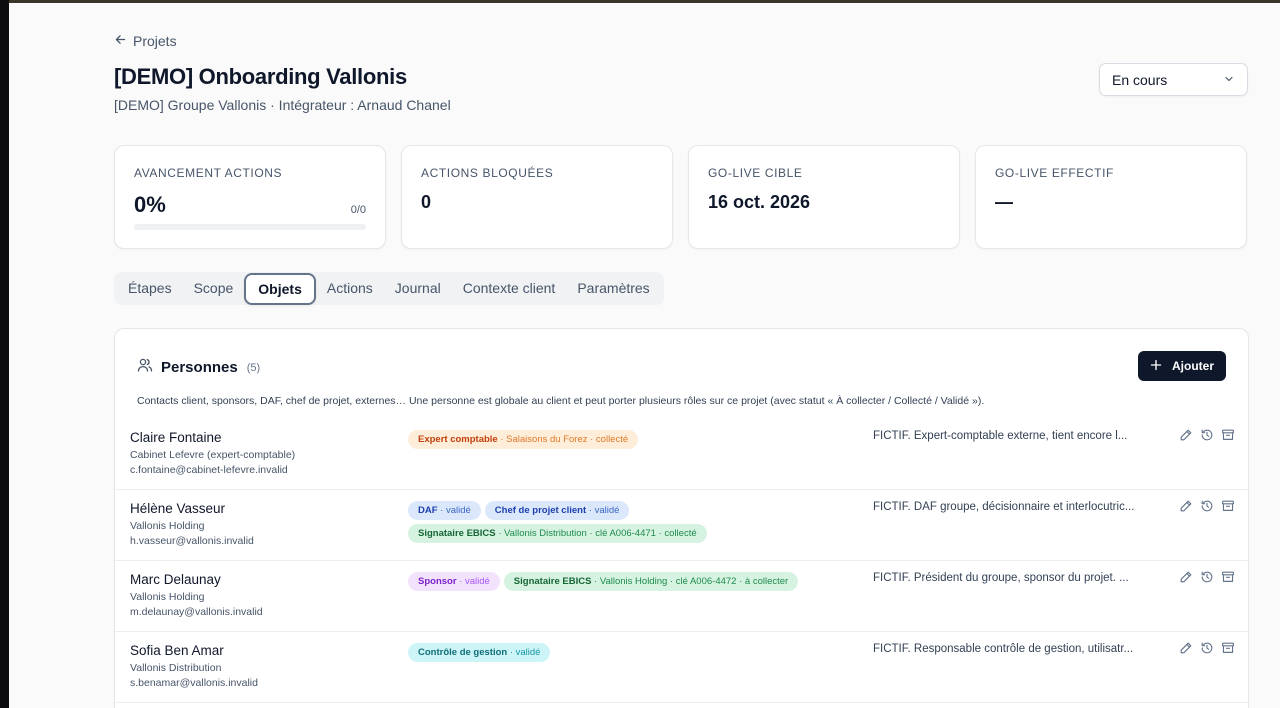 The image size is (1280, 708). I want to click on status-select: En cours, so click(1173, 79).